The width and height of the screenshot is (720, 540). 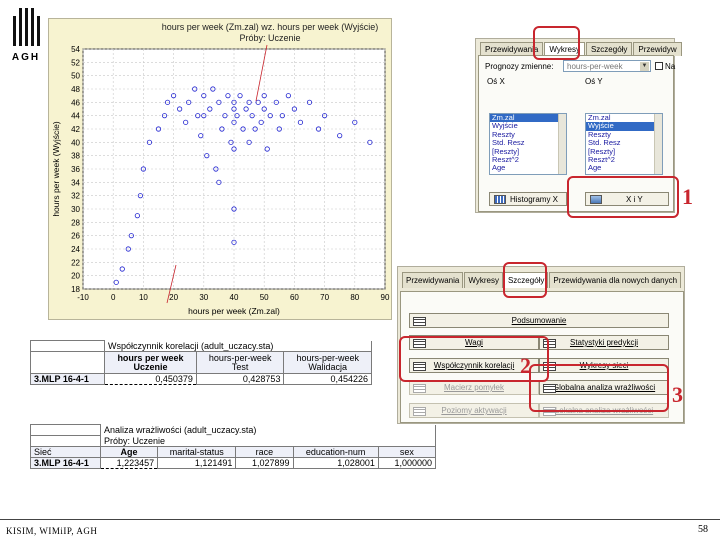 What do you see at coordinates (407, 463) in the screenshot?
I see `cell-sex: 1,000000` at bounding box center [407, 463].